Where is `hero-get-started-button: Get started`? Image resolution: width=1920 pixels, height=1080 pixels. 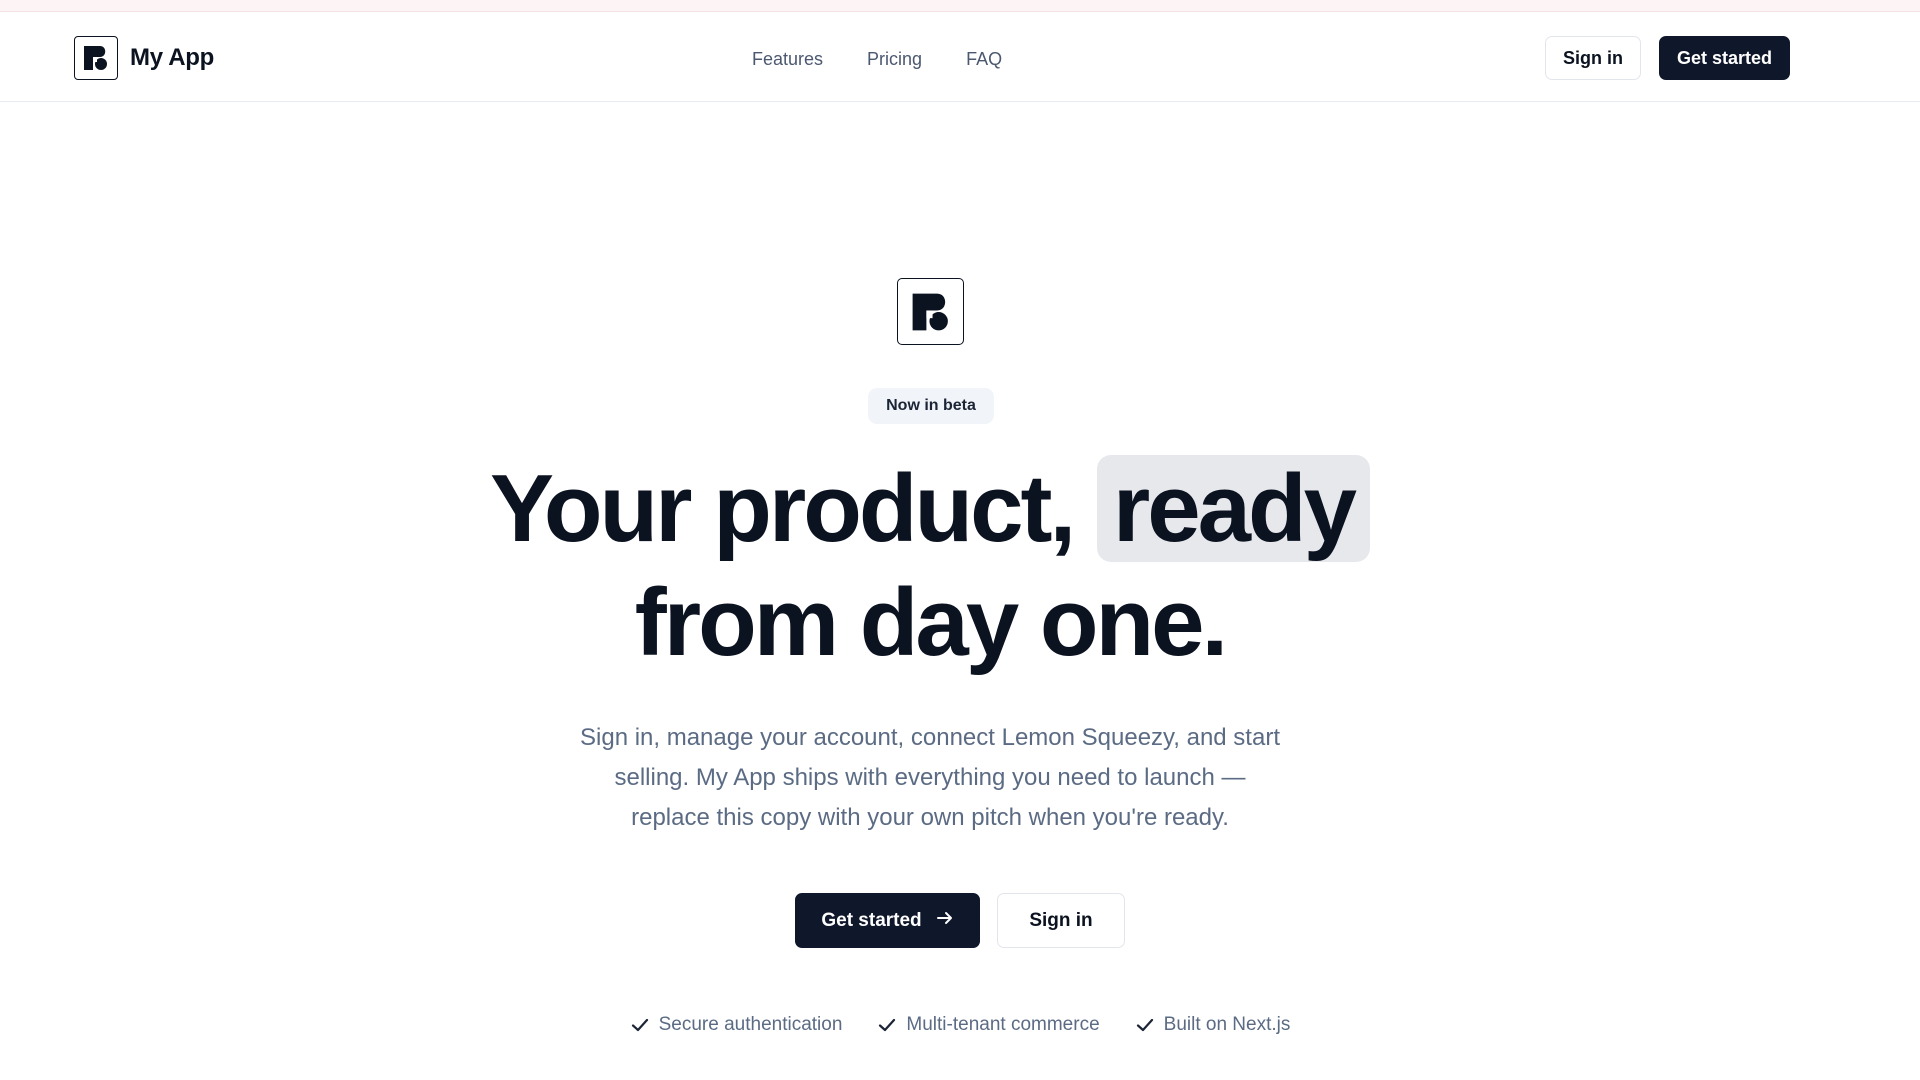 hero-get-started-button: Get started is located at coordinates (887, 920).